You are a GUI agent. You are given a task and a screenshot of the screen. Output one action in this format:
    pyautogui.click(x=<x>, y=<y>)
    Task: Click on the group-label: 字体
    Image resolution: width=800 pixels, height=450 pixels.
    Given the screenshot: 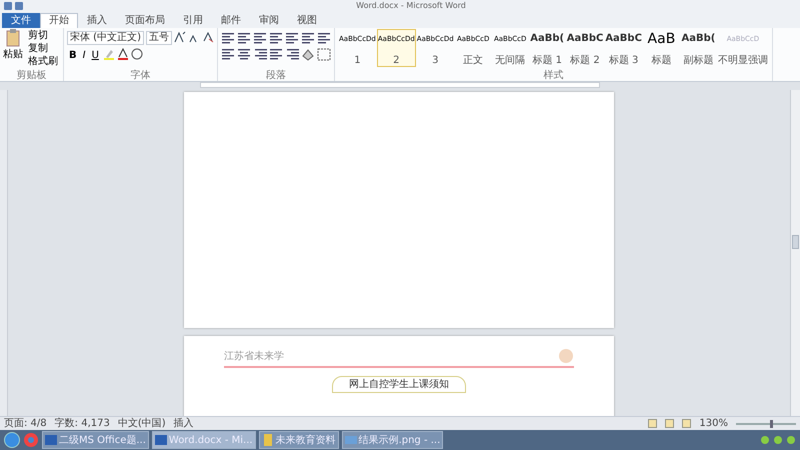 What is the action you would take?
    pyautogui.click(x=140, y=75)
    